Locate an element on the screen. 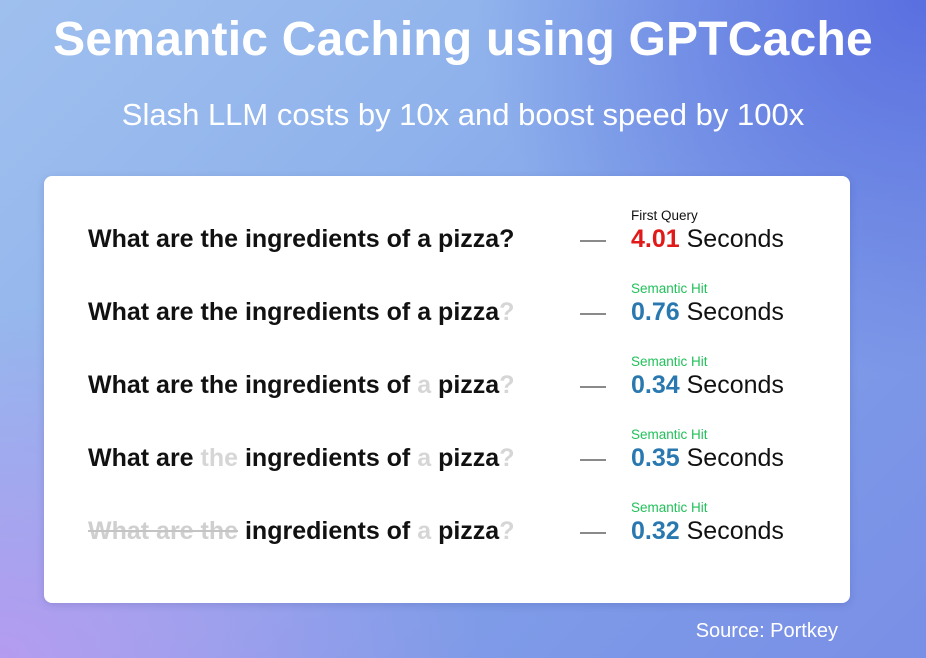  page-title: Semantic Caching using GPTCache is located at coordinates (463, 39).